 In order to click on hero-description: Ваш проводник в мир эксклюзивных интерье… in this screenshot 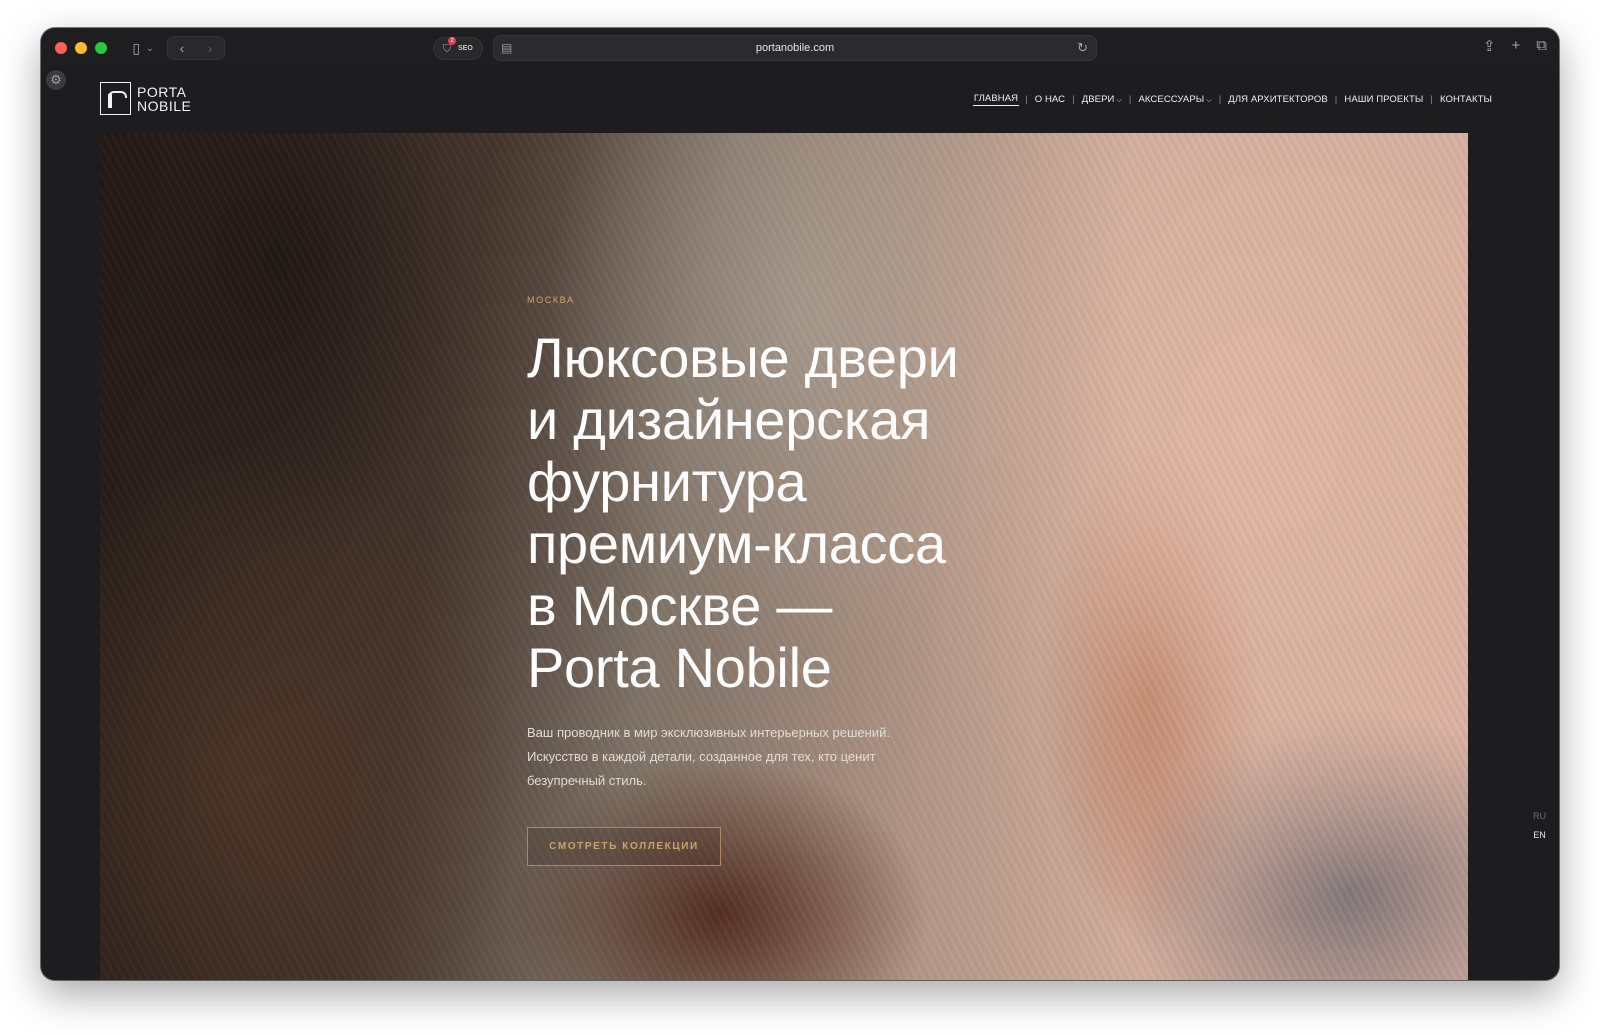, I will do `click(708, 756)`.